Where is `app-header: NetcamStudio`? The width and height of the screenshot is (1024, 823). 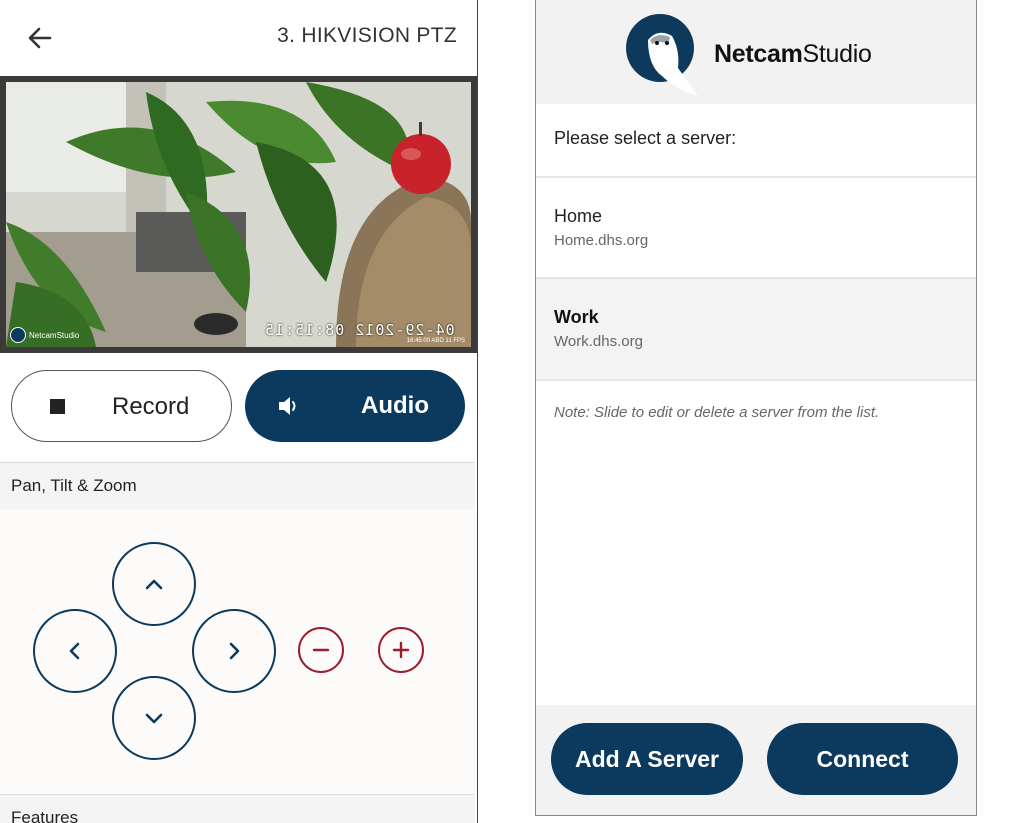
app-header: NetcamStudio is located at coordinates (756, 52).